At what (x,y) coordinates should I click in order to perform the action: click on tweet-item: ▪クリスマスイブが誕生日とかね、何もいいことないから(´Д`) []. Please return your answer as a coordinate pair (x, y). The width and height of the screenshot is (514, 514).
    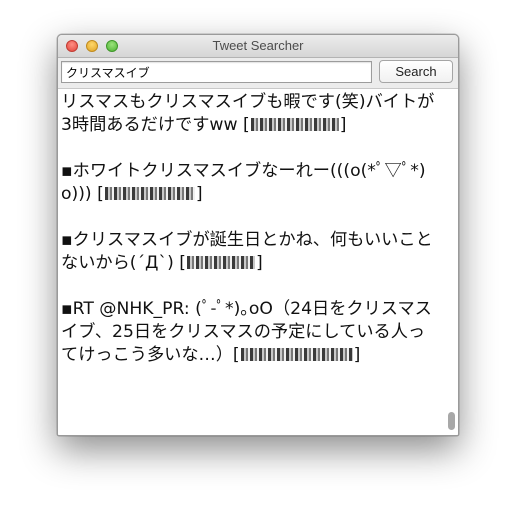
    Looking at the image, I should click on (250, 252).